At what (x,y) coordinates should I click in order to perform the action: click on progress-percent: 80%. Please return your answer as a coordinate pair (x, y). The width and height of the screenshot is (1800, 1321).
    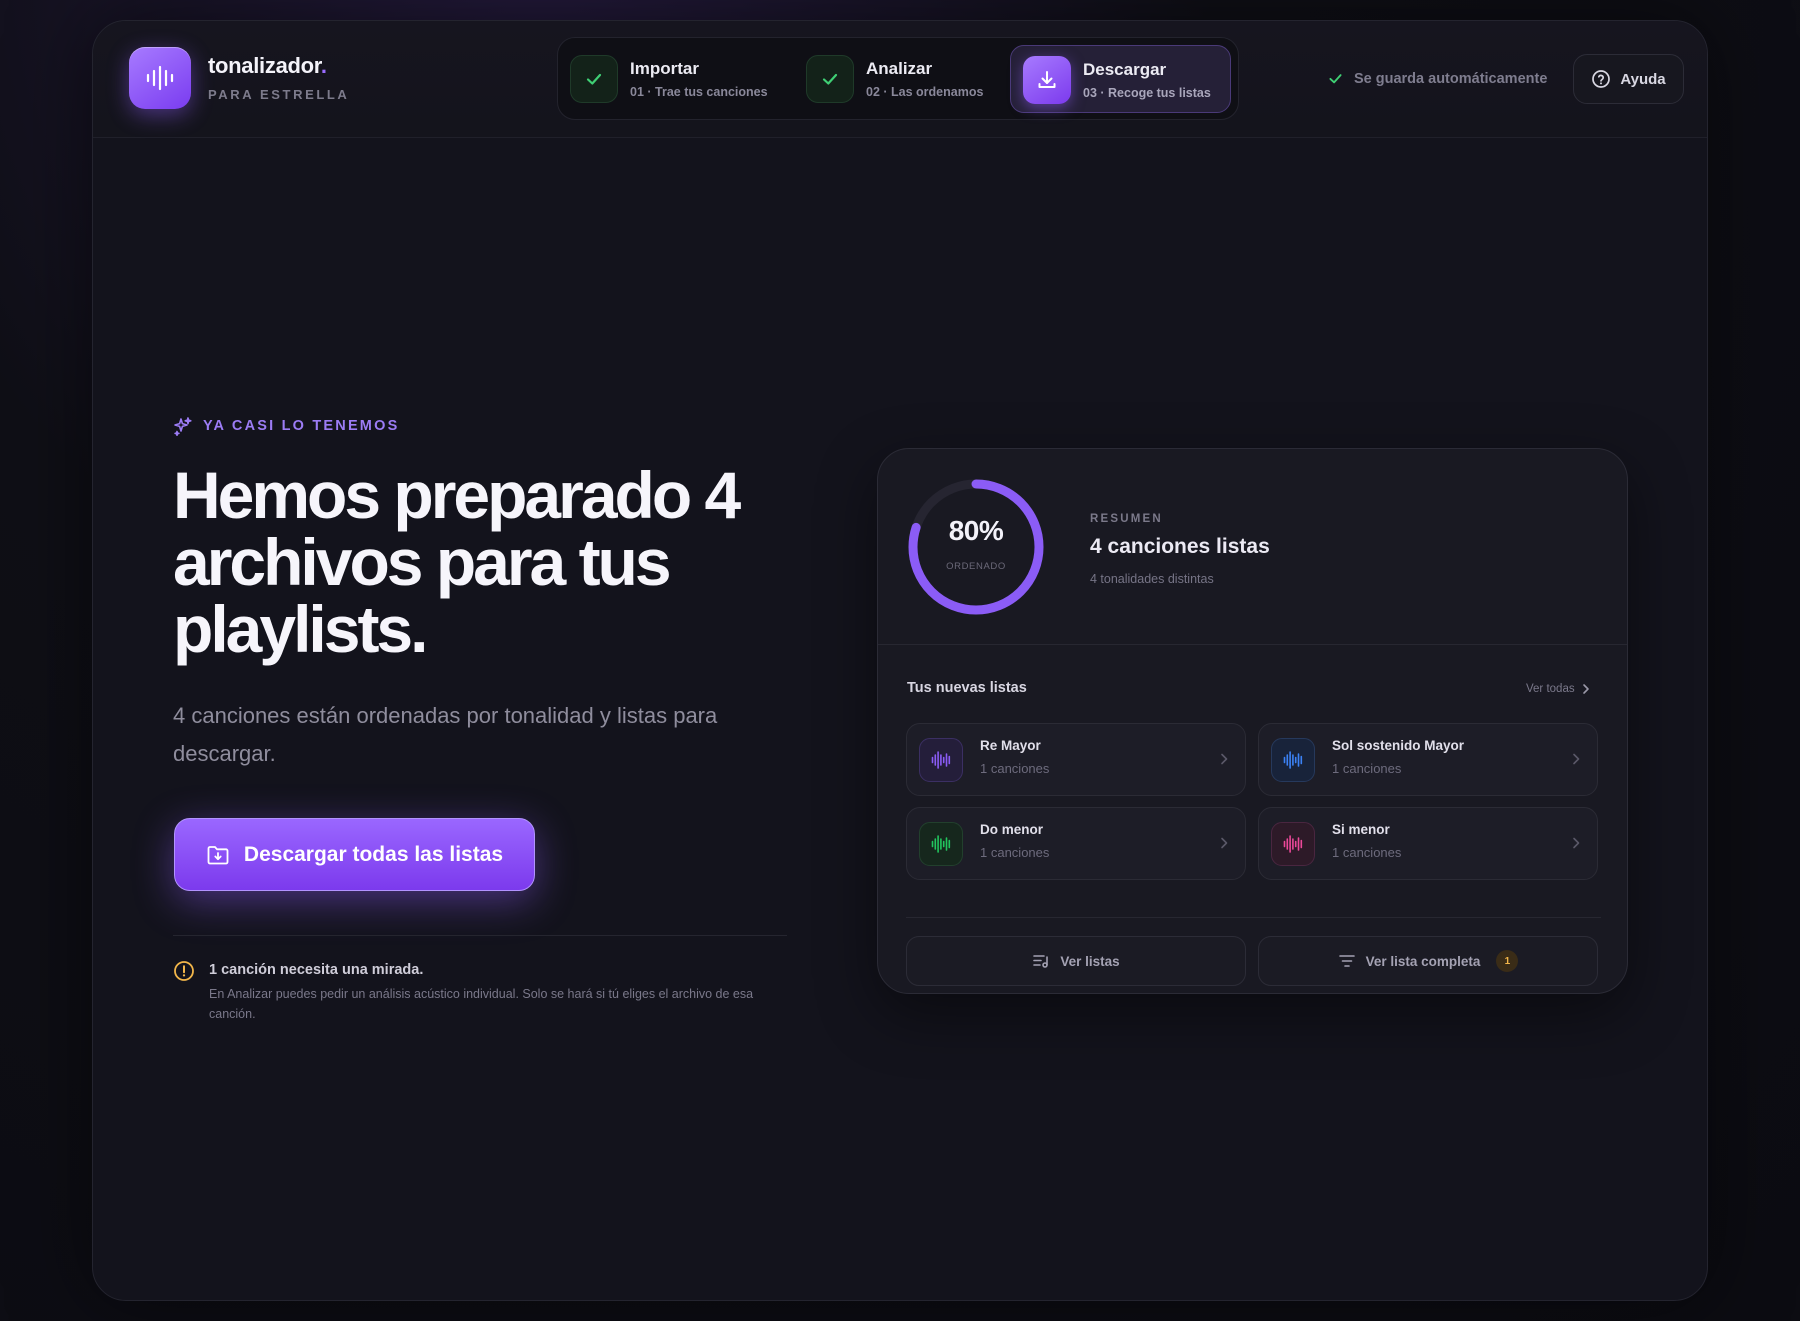
    Looking at the image, I should click on (976, 530).